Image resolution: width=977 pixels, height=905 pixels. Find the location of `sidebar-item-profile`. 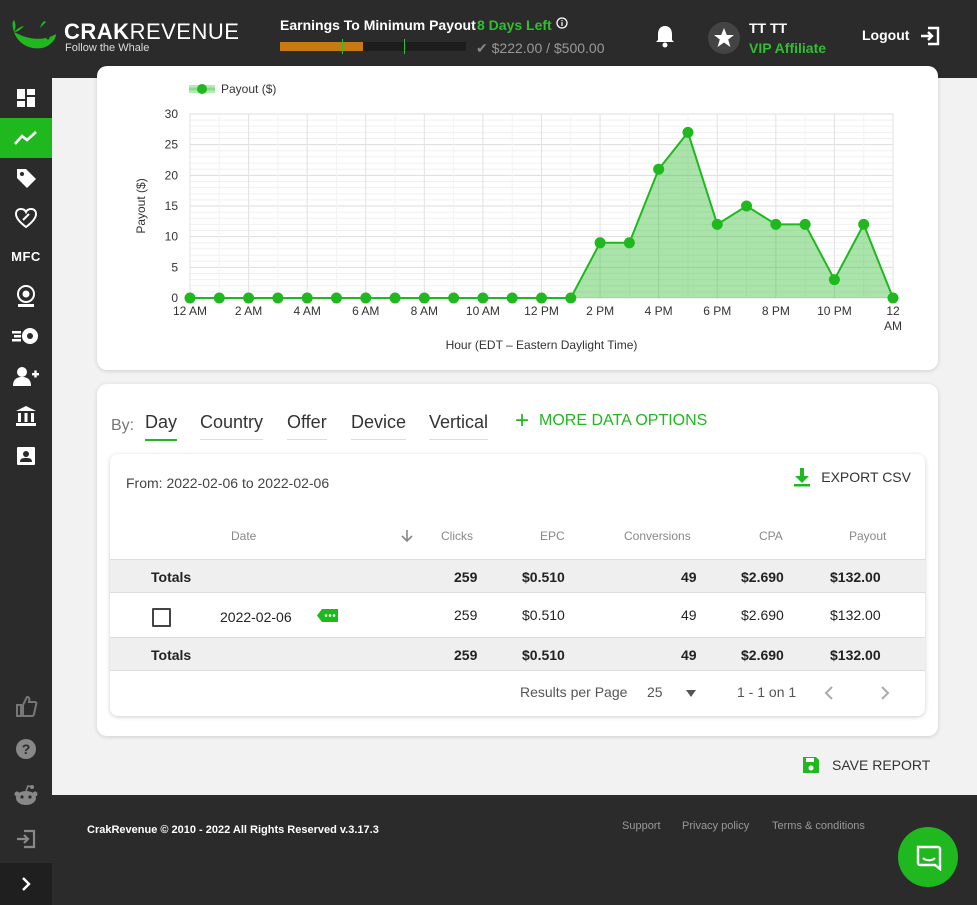

sidebar-item-profile is located at coordinates (26, 456).